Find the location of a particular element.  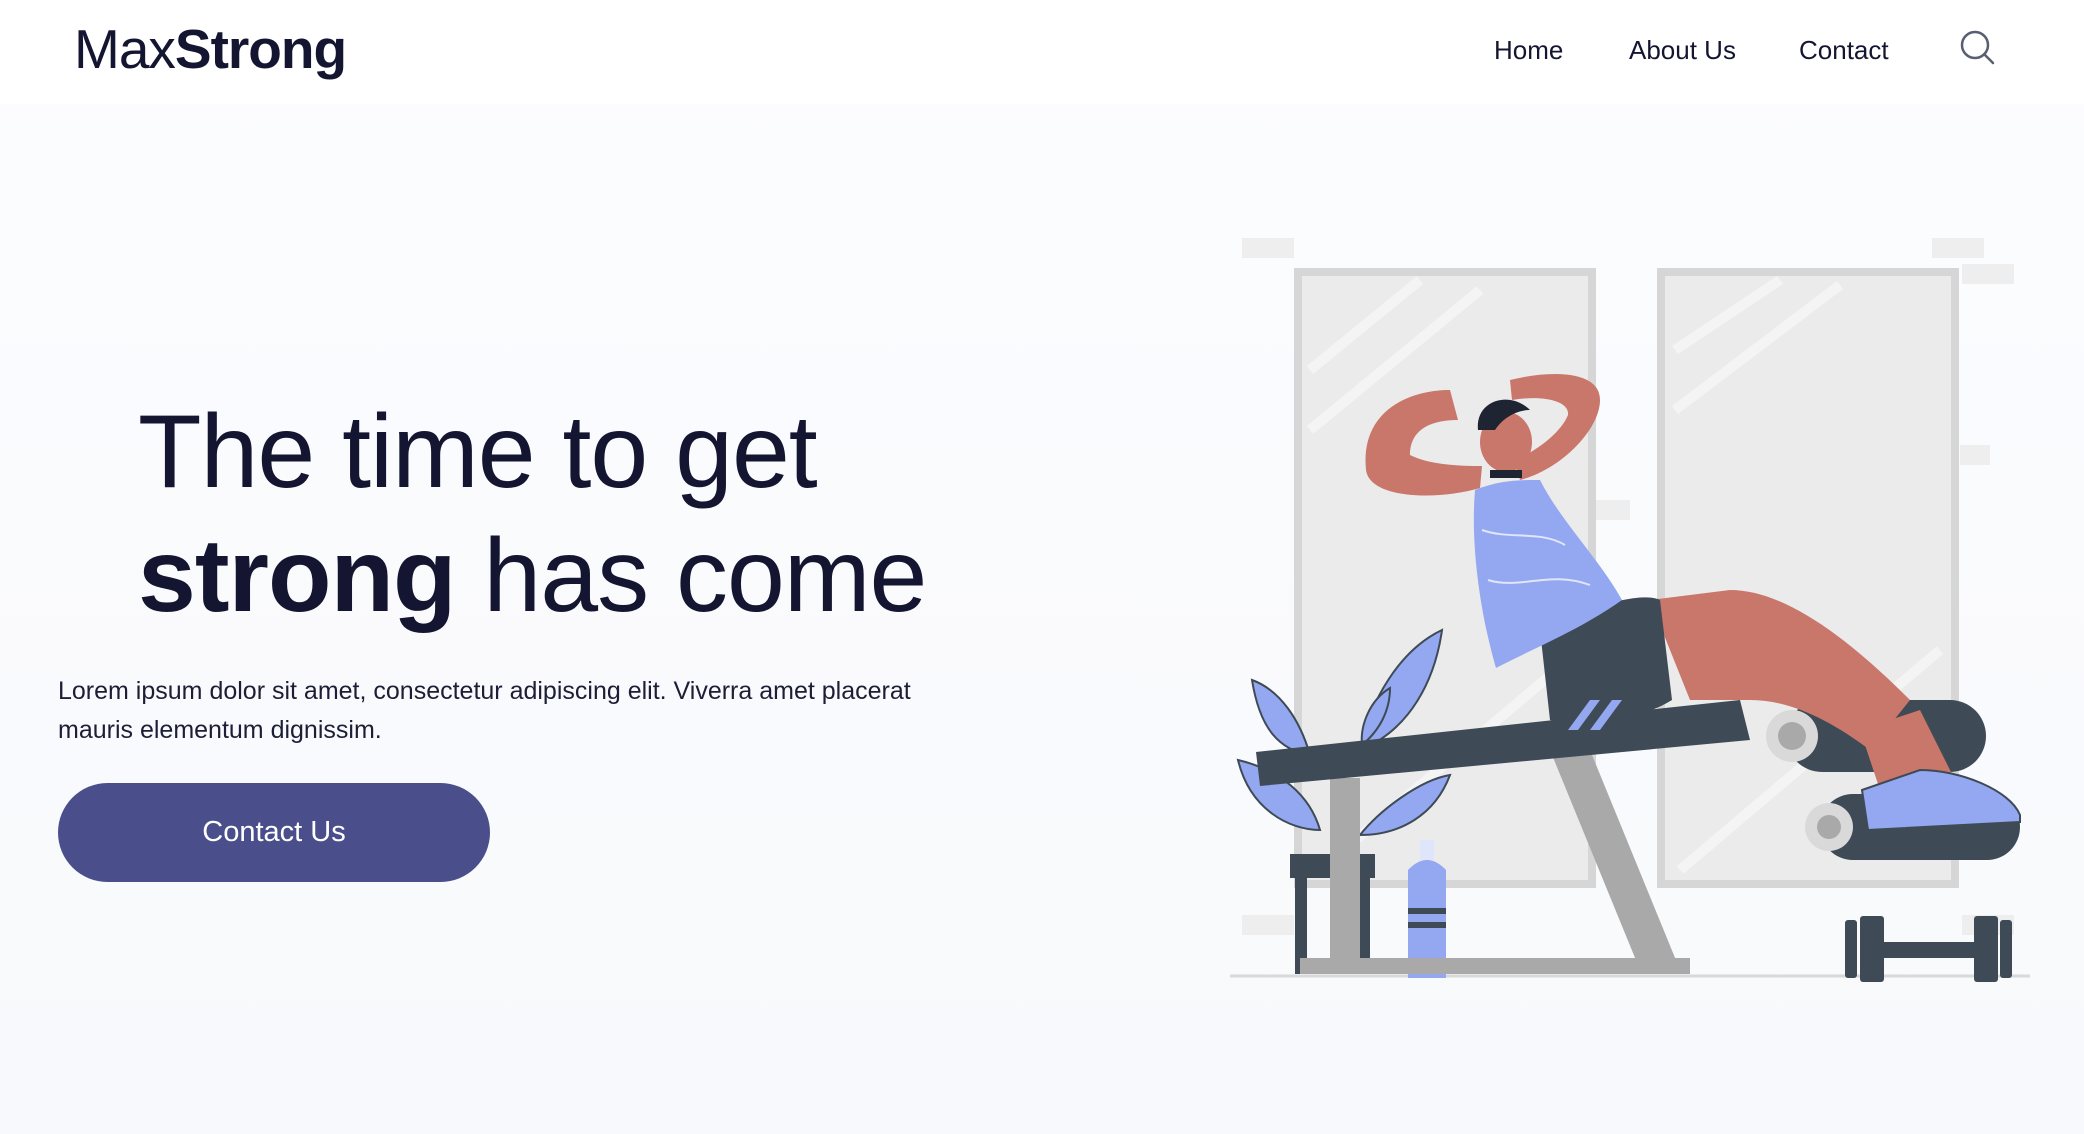

nav-link-about-us: About Us is located at coordinates (1682, 50).